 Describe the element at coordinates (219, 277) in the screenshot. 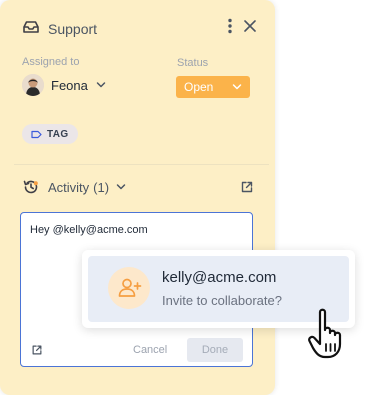

I see `invite-email: kelly@acme.com` at that location.